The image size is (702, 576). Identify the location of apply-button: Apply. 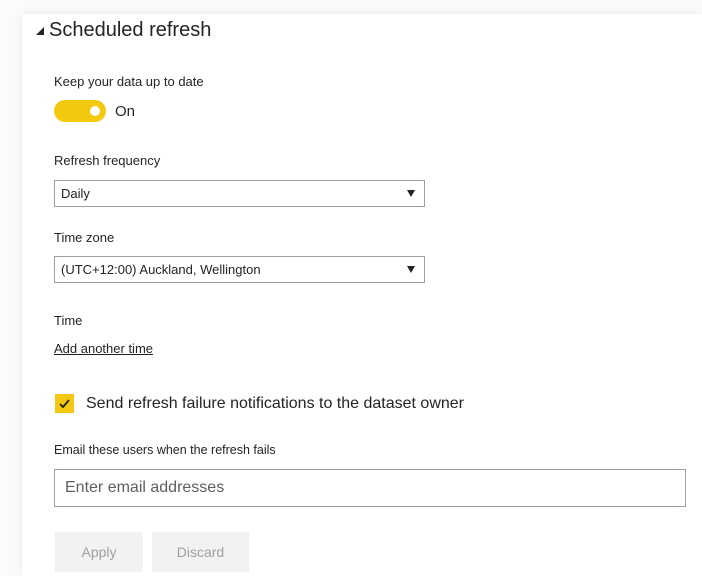
(99, 552).